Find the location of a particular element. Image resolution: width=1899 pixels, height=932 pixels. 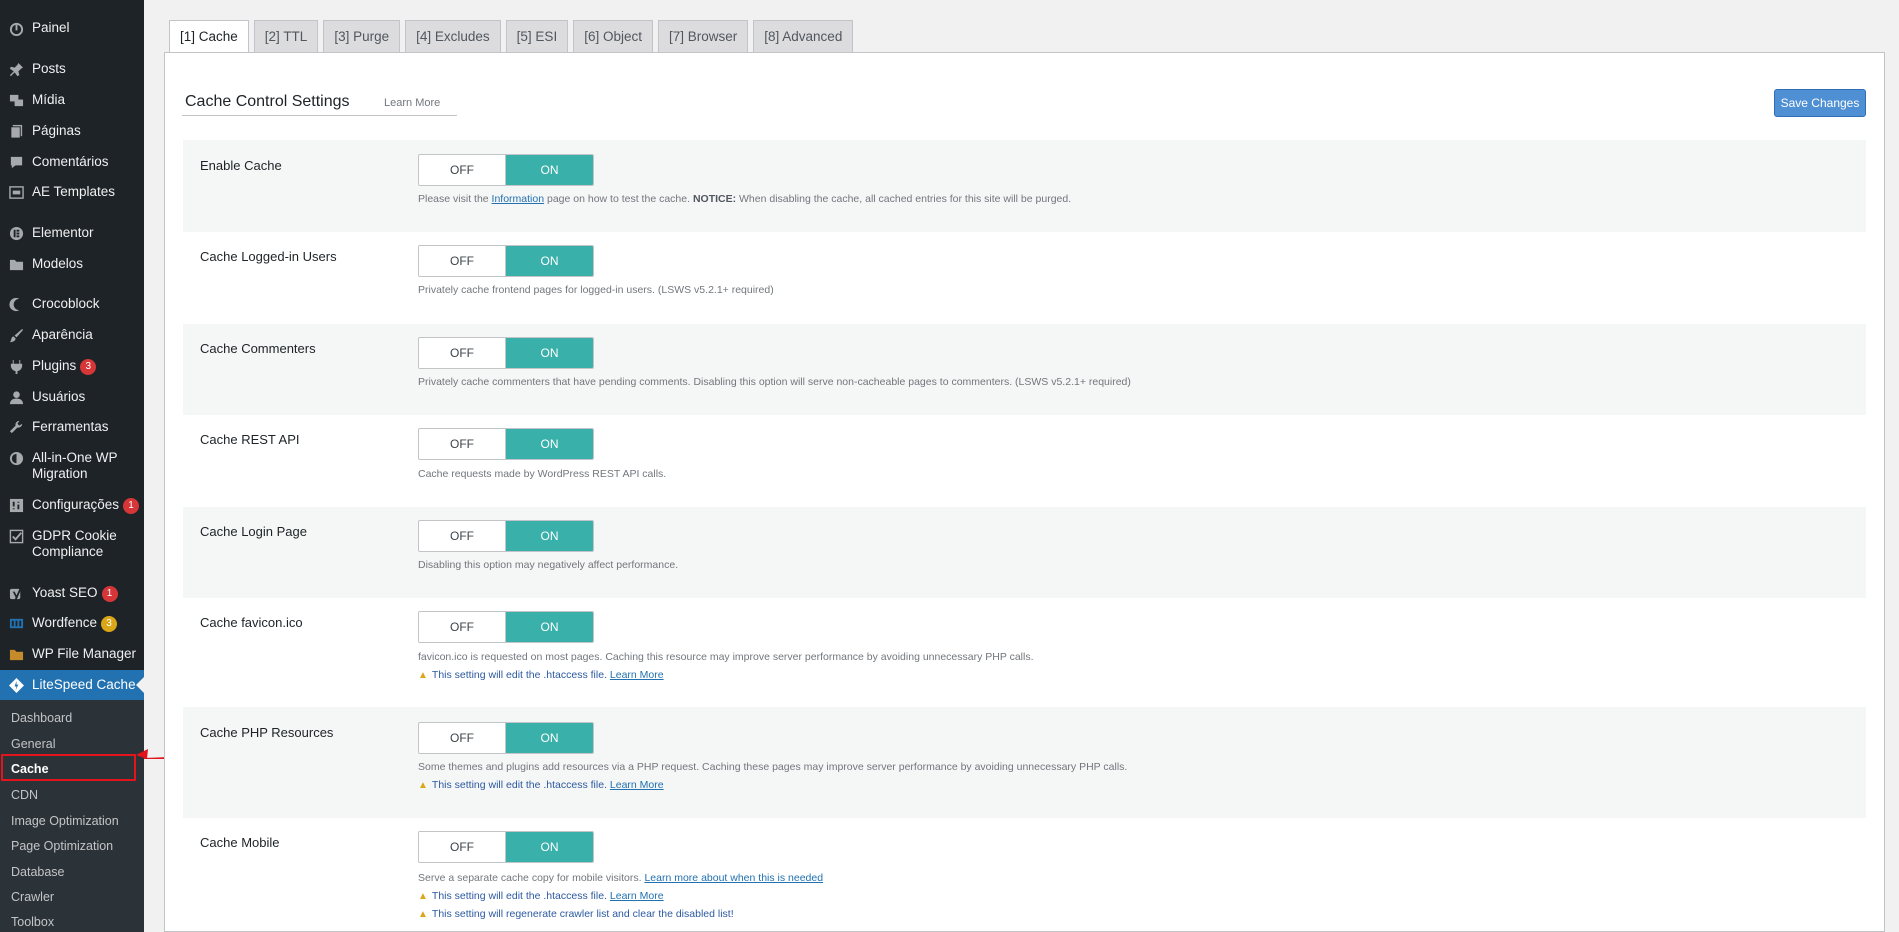

cache-mobile-toggle: OFF ON is located at coordinates (506, 847).